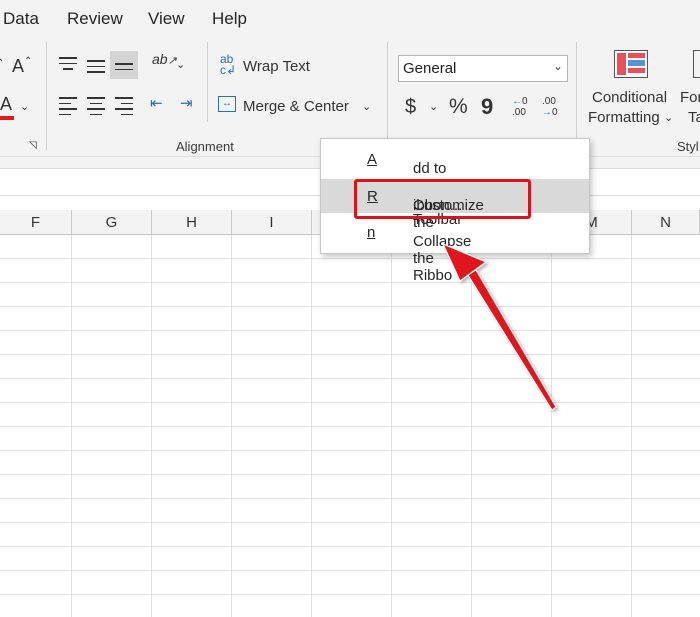  Describe the element at coordinates (499, 326) in the screenshot. I see `annotation-arrow-icon` at that location.